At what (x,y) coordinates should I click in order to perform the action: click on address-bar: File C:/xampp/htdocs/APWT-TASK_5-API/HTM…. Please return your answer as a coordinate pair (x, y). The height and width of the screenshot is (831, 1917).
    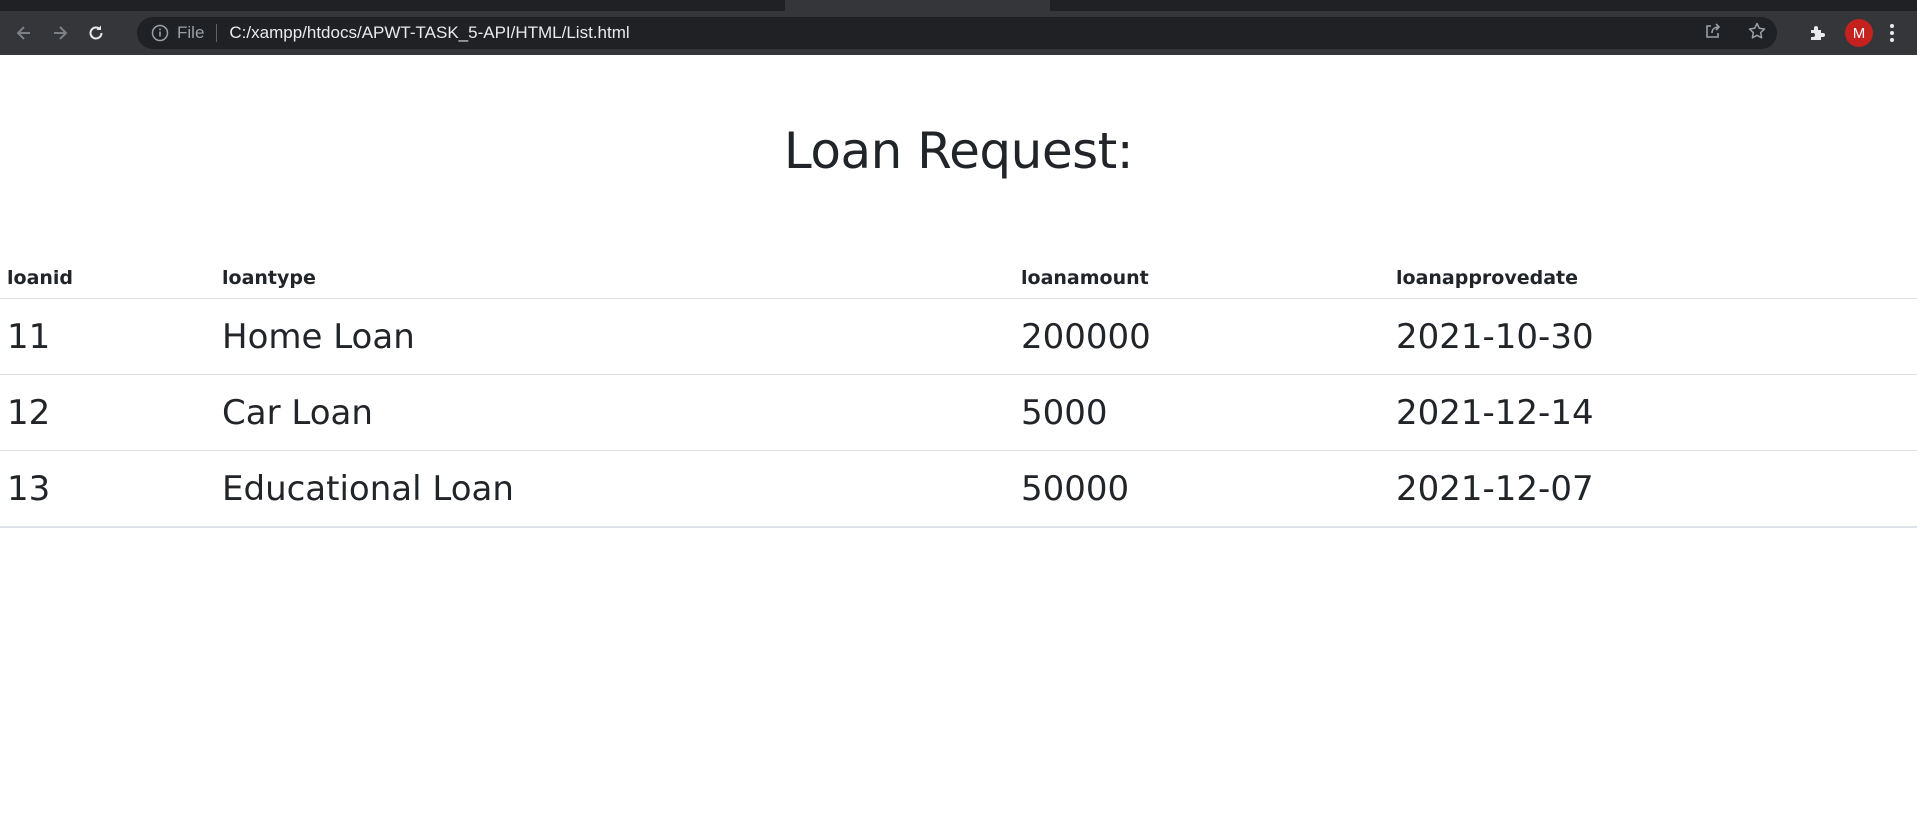
    Looking at the image, I should click on (957, 33).